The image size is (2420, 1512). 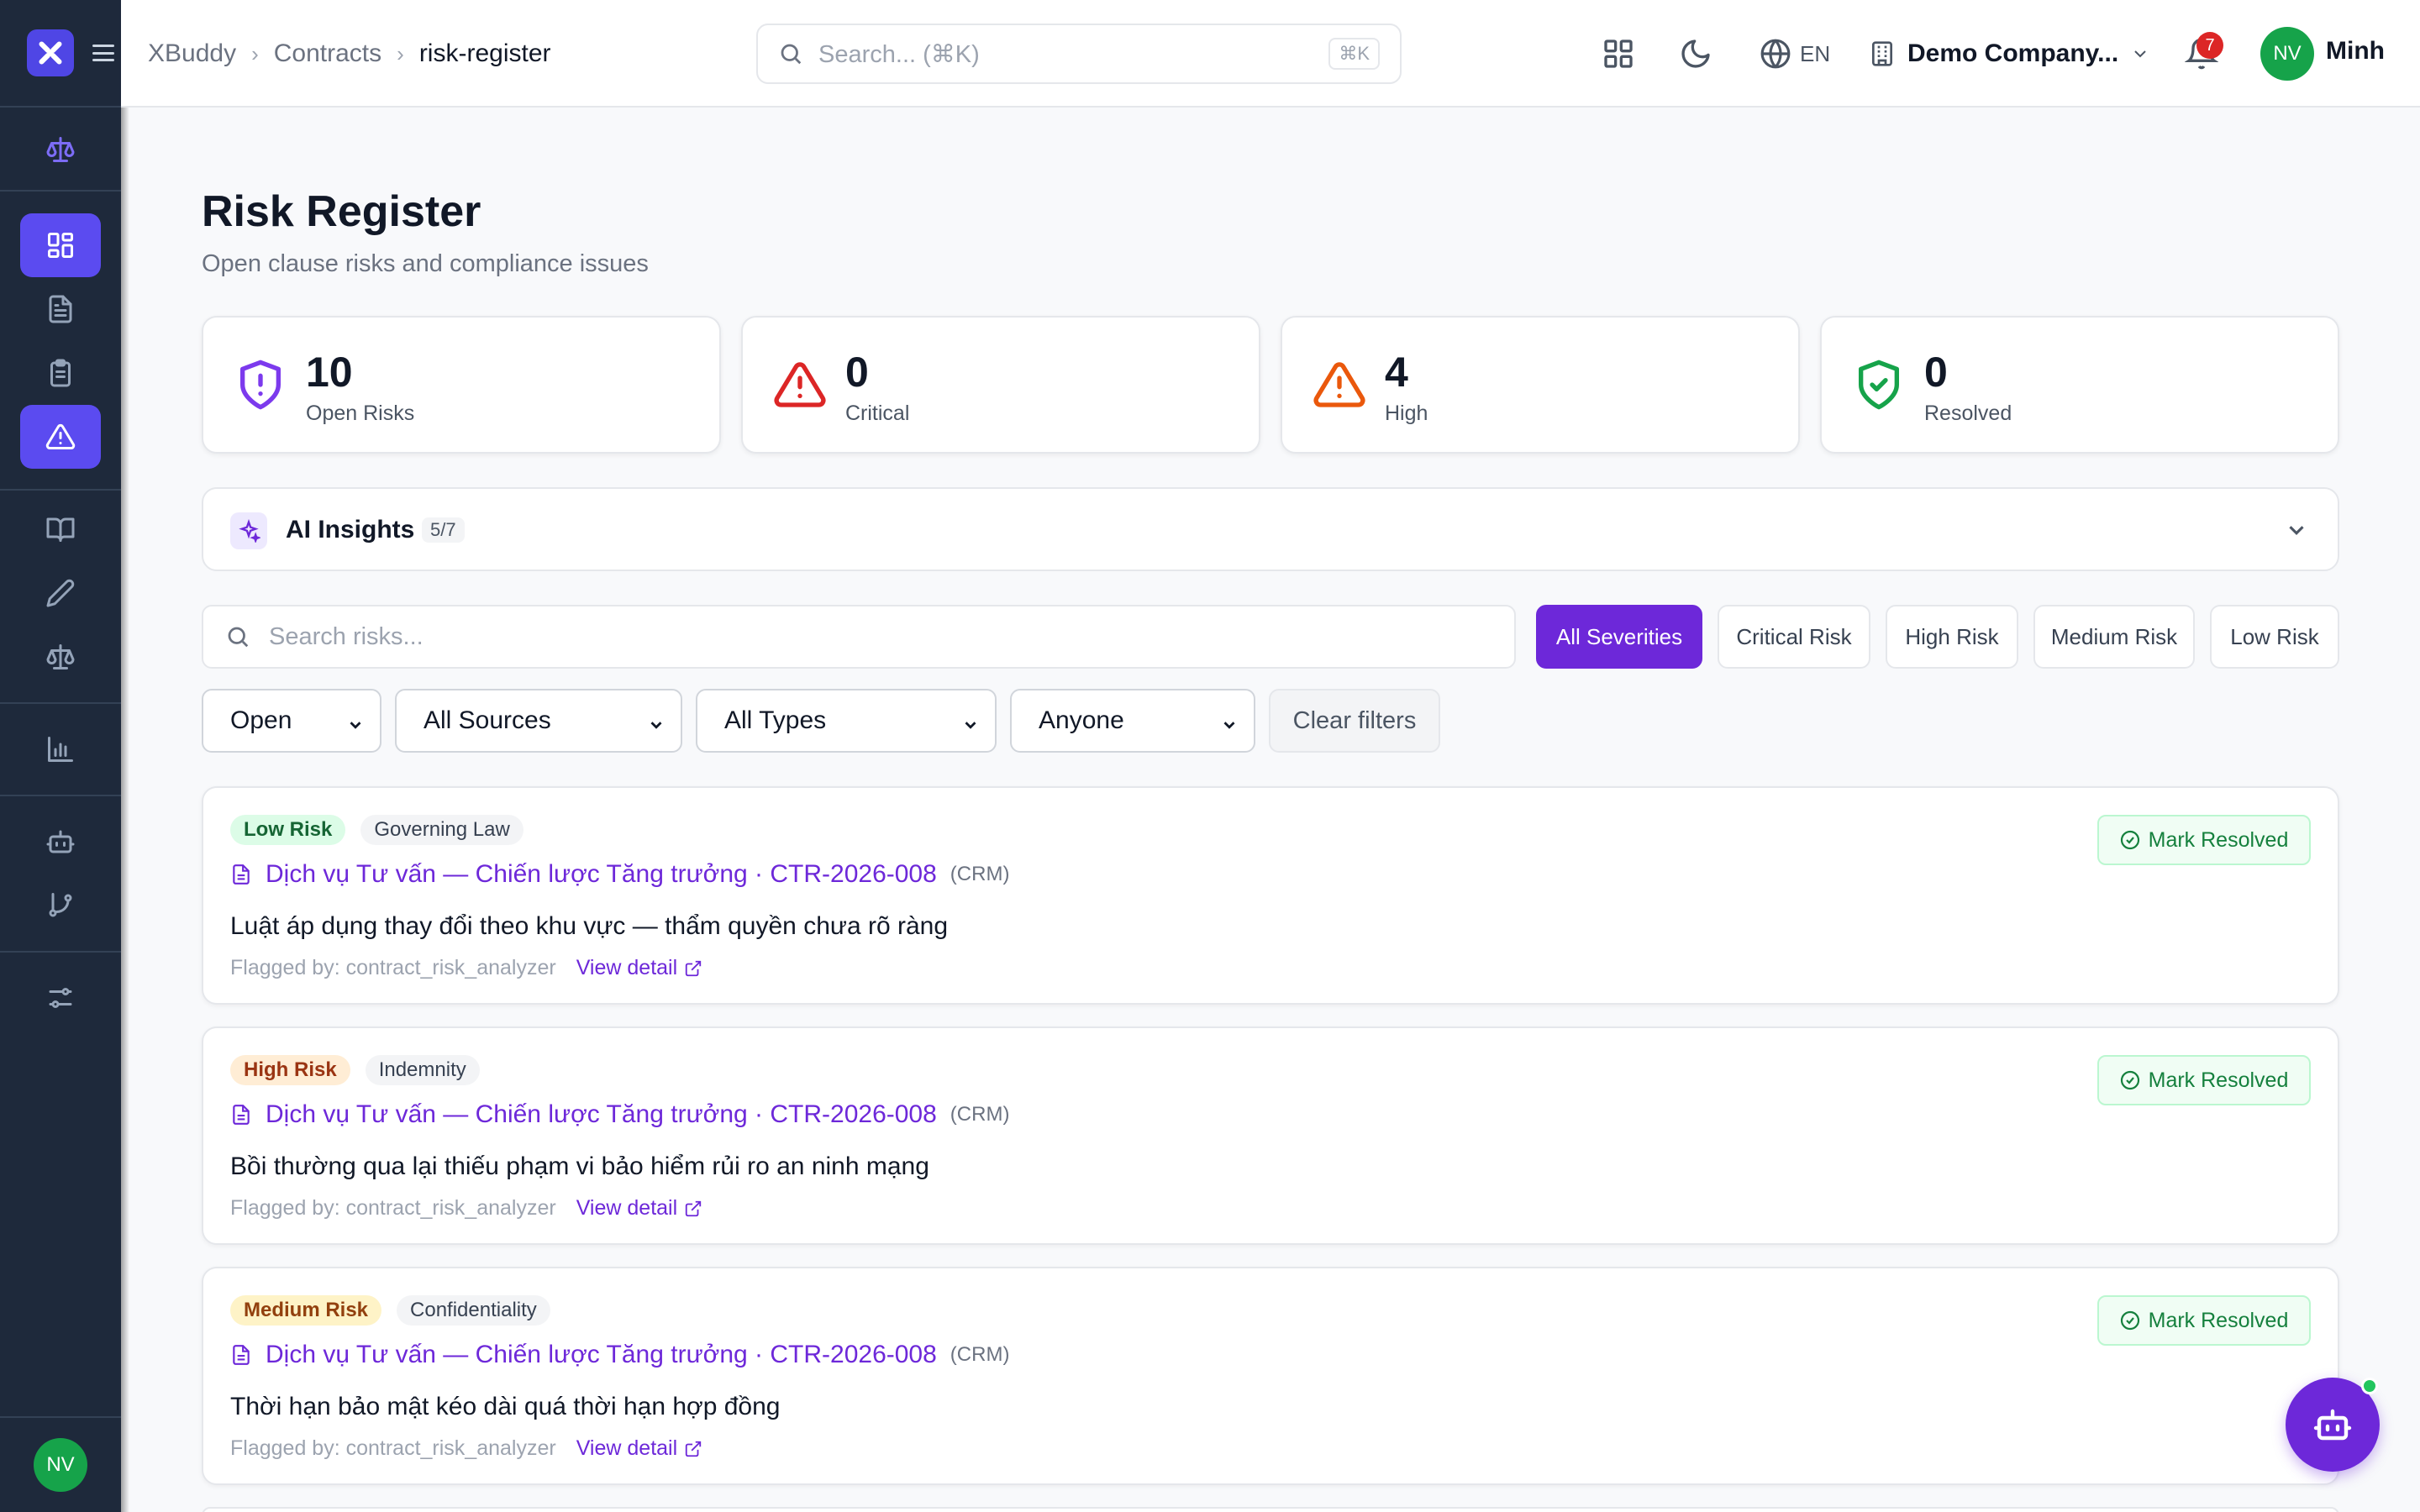 What do you see at coordinates (1133, 721) in the screenshot?
I see `assignee-select: Anyone` at bounding box center [1133, 721].